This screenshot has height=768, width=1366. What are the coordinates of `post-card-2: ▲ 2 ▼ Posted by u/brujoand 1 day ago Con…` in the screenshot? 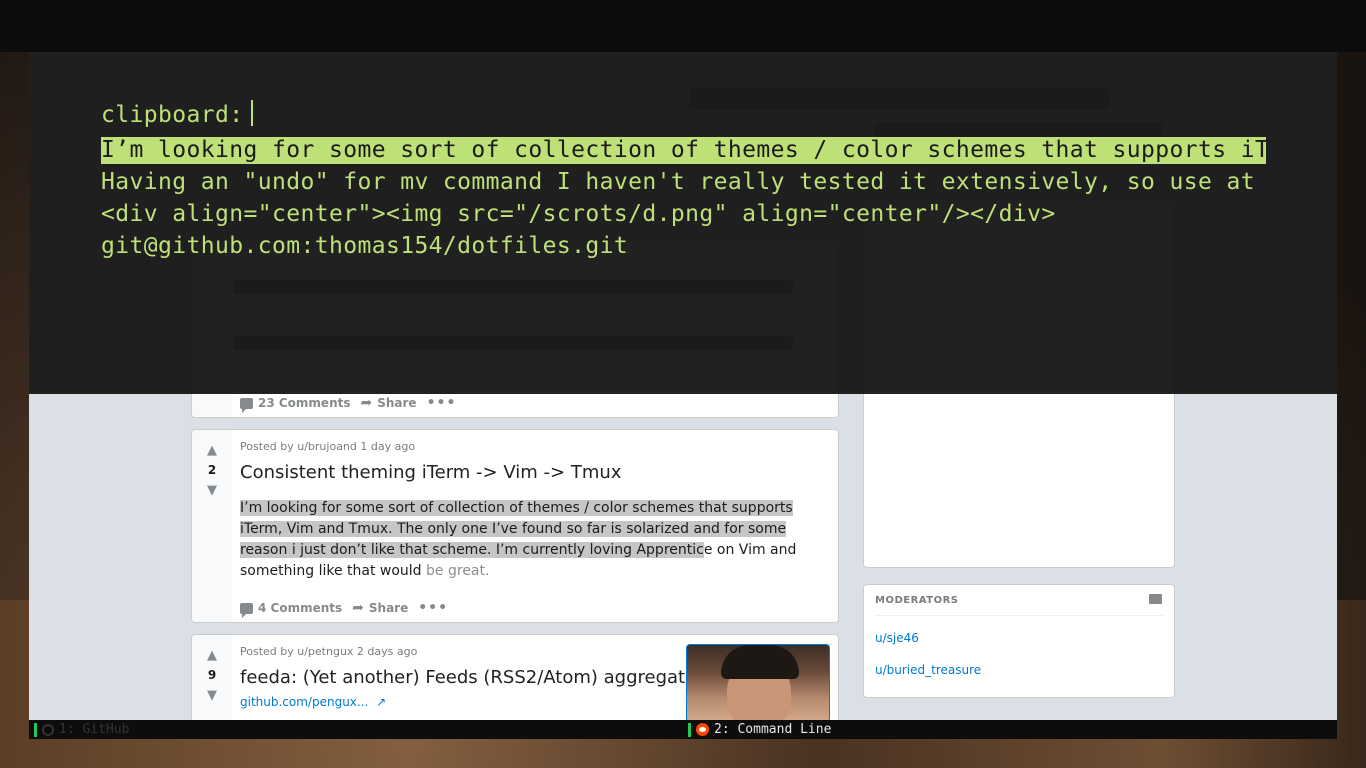 It's located at (515, 526).